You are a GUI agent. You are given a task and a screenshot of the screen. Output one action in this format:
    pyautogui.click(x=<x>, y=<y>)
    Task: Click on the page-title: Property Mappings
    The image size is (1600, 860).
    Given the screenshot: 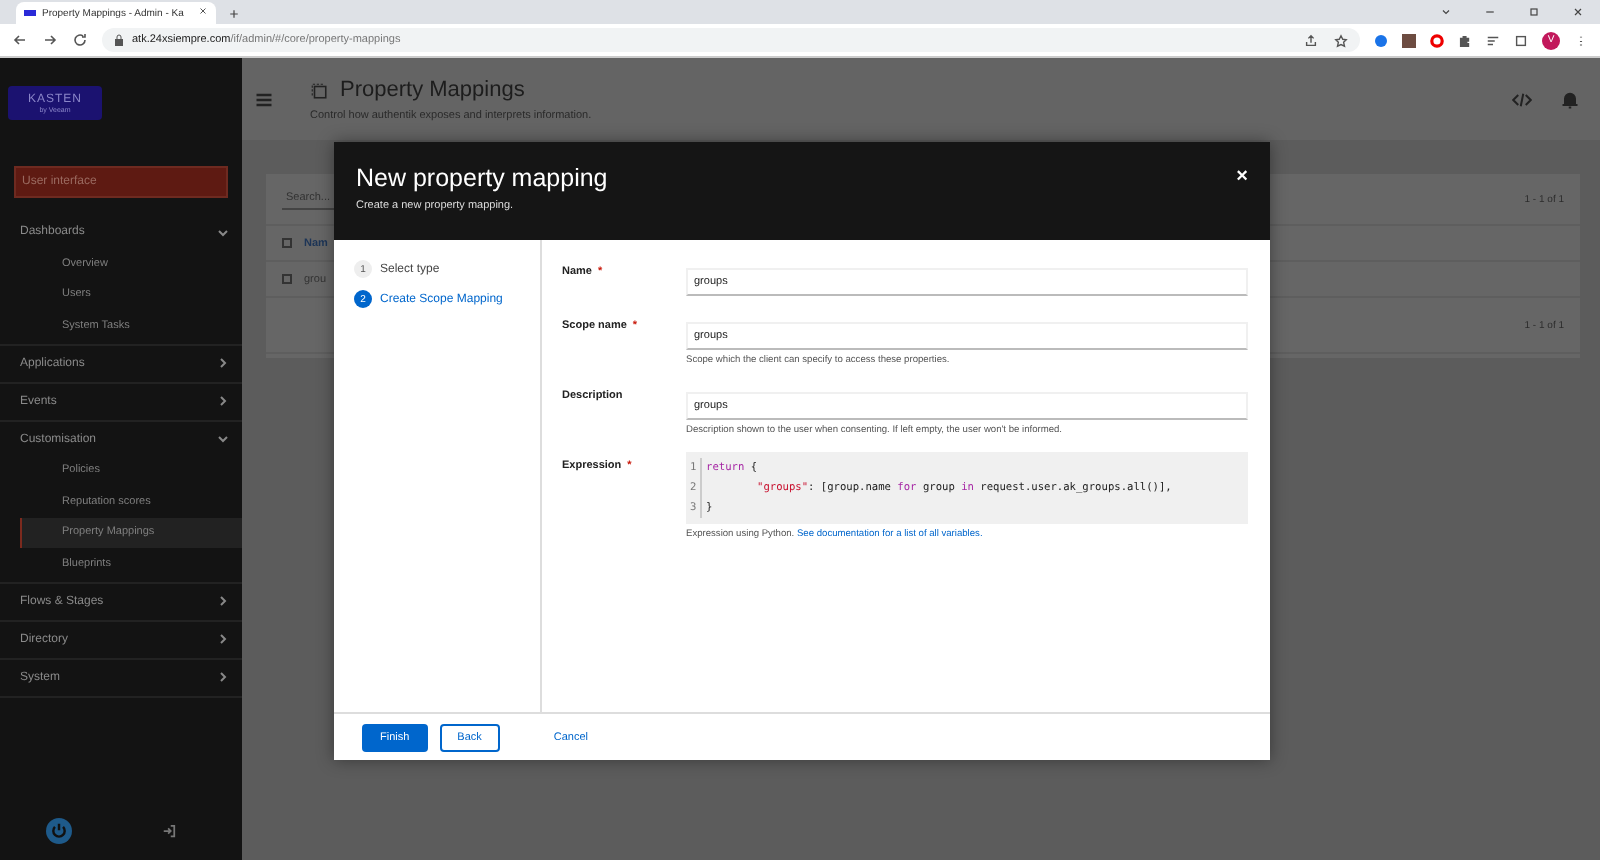 What is the action you would take?
    pyautogui.click(x=432, y=90)
    